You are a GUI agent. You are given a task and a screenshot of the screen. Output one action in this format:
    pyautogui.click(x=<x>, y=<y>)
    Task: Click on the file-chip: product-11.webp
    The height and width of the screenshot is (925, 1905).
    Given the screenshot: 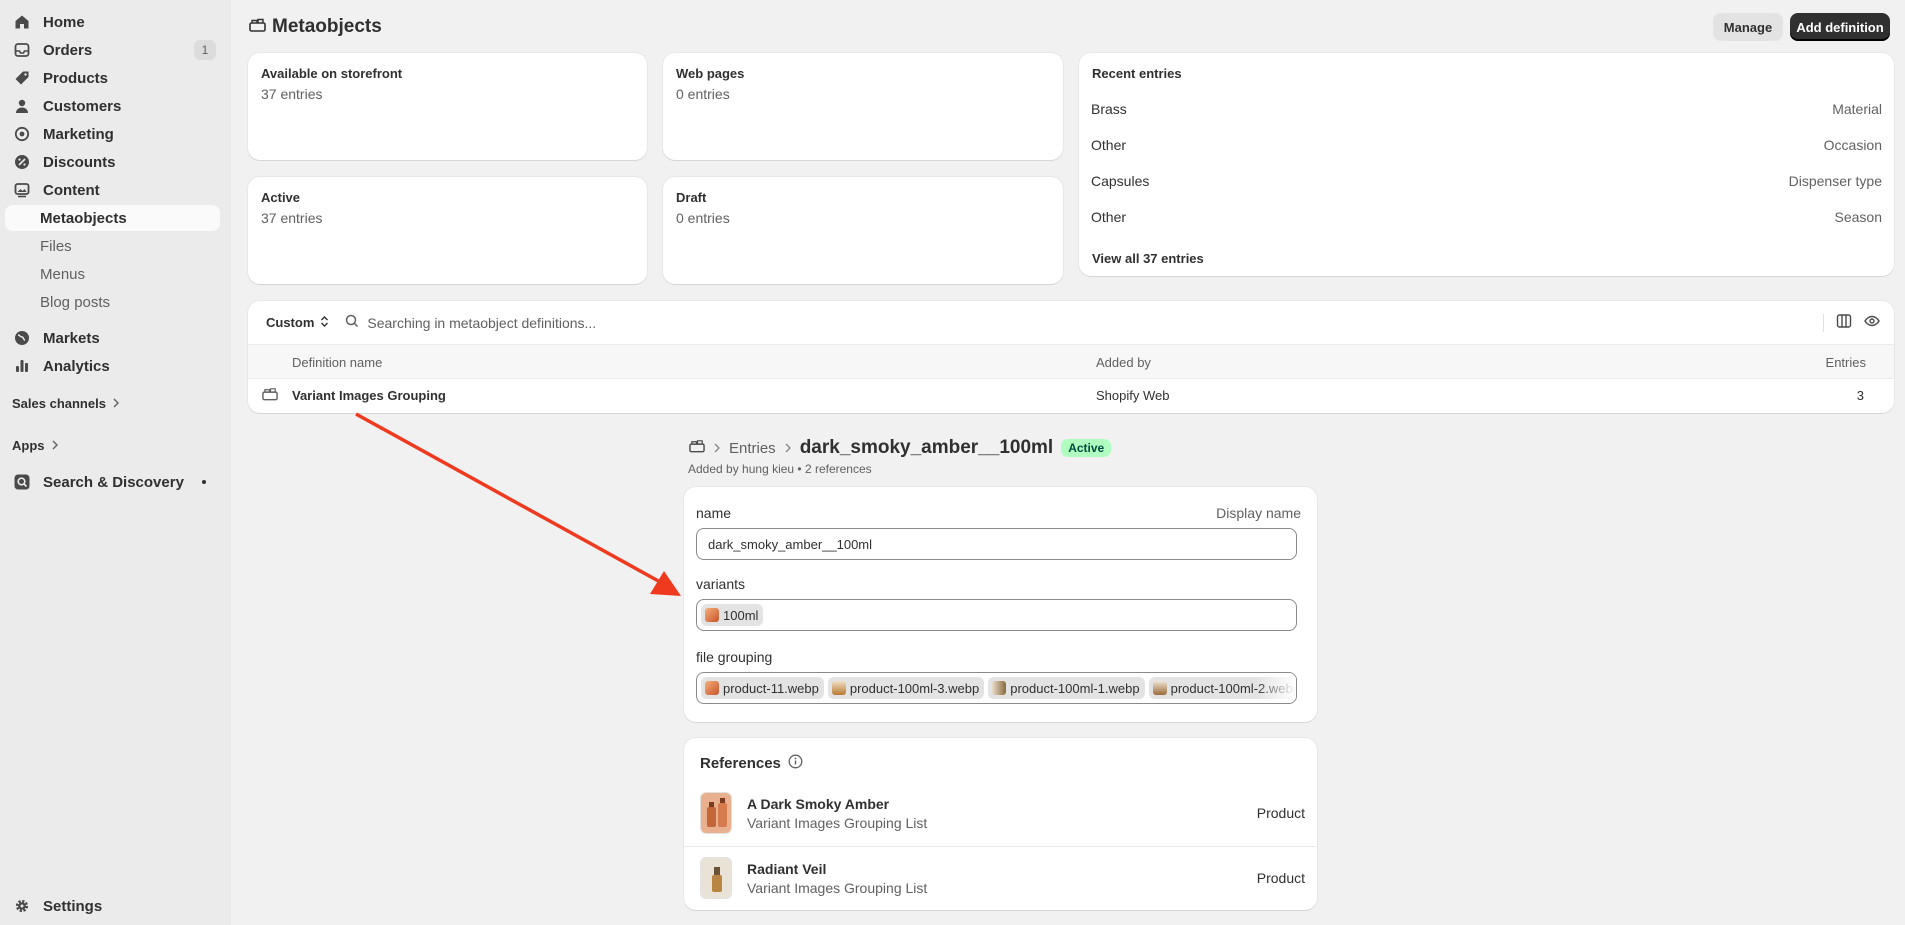 What is the action you would take?
    pyautogui.click(x=762, y=688)
    